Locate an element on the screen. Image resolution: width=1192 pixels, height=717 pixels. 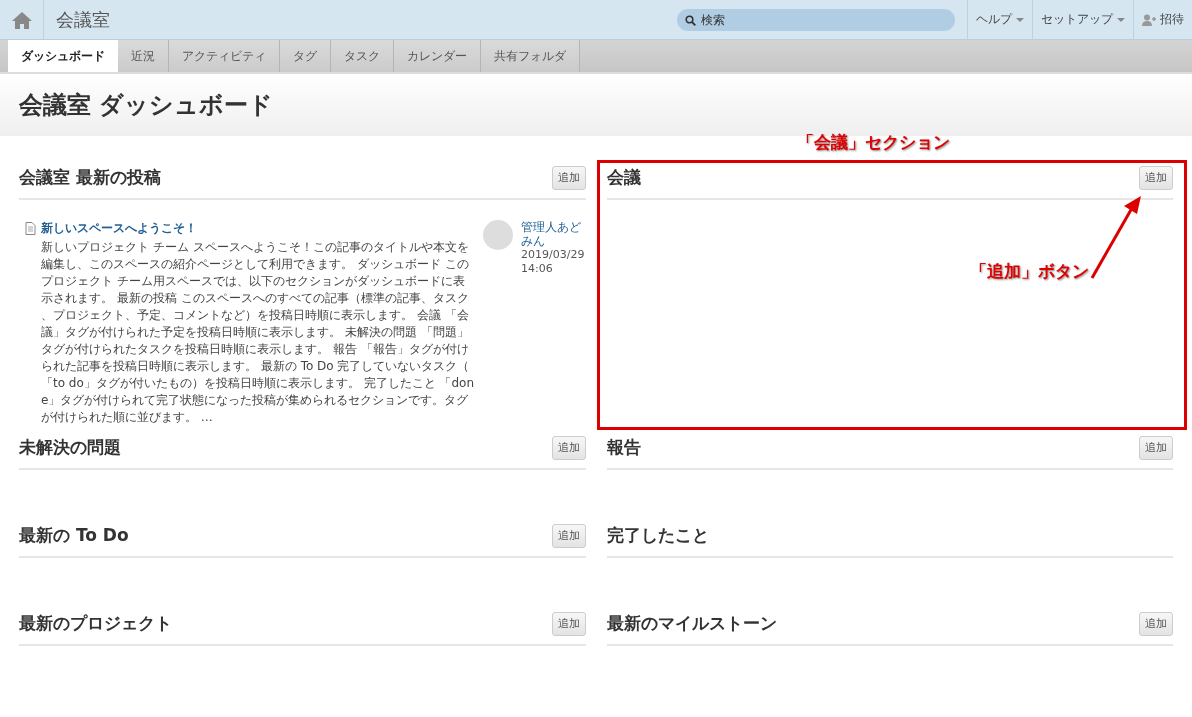
tab: 共有フォルダ is located at coordinates (530, 56).